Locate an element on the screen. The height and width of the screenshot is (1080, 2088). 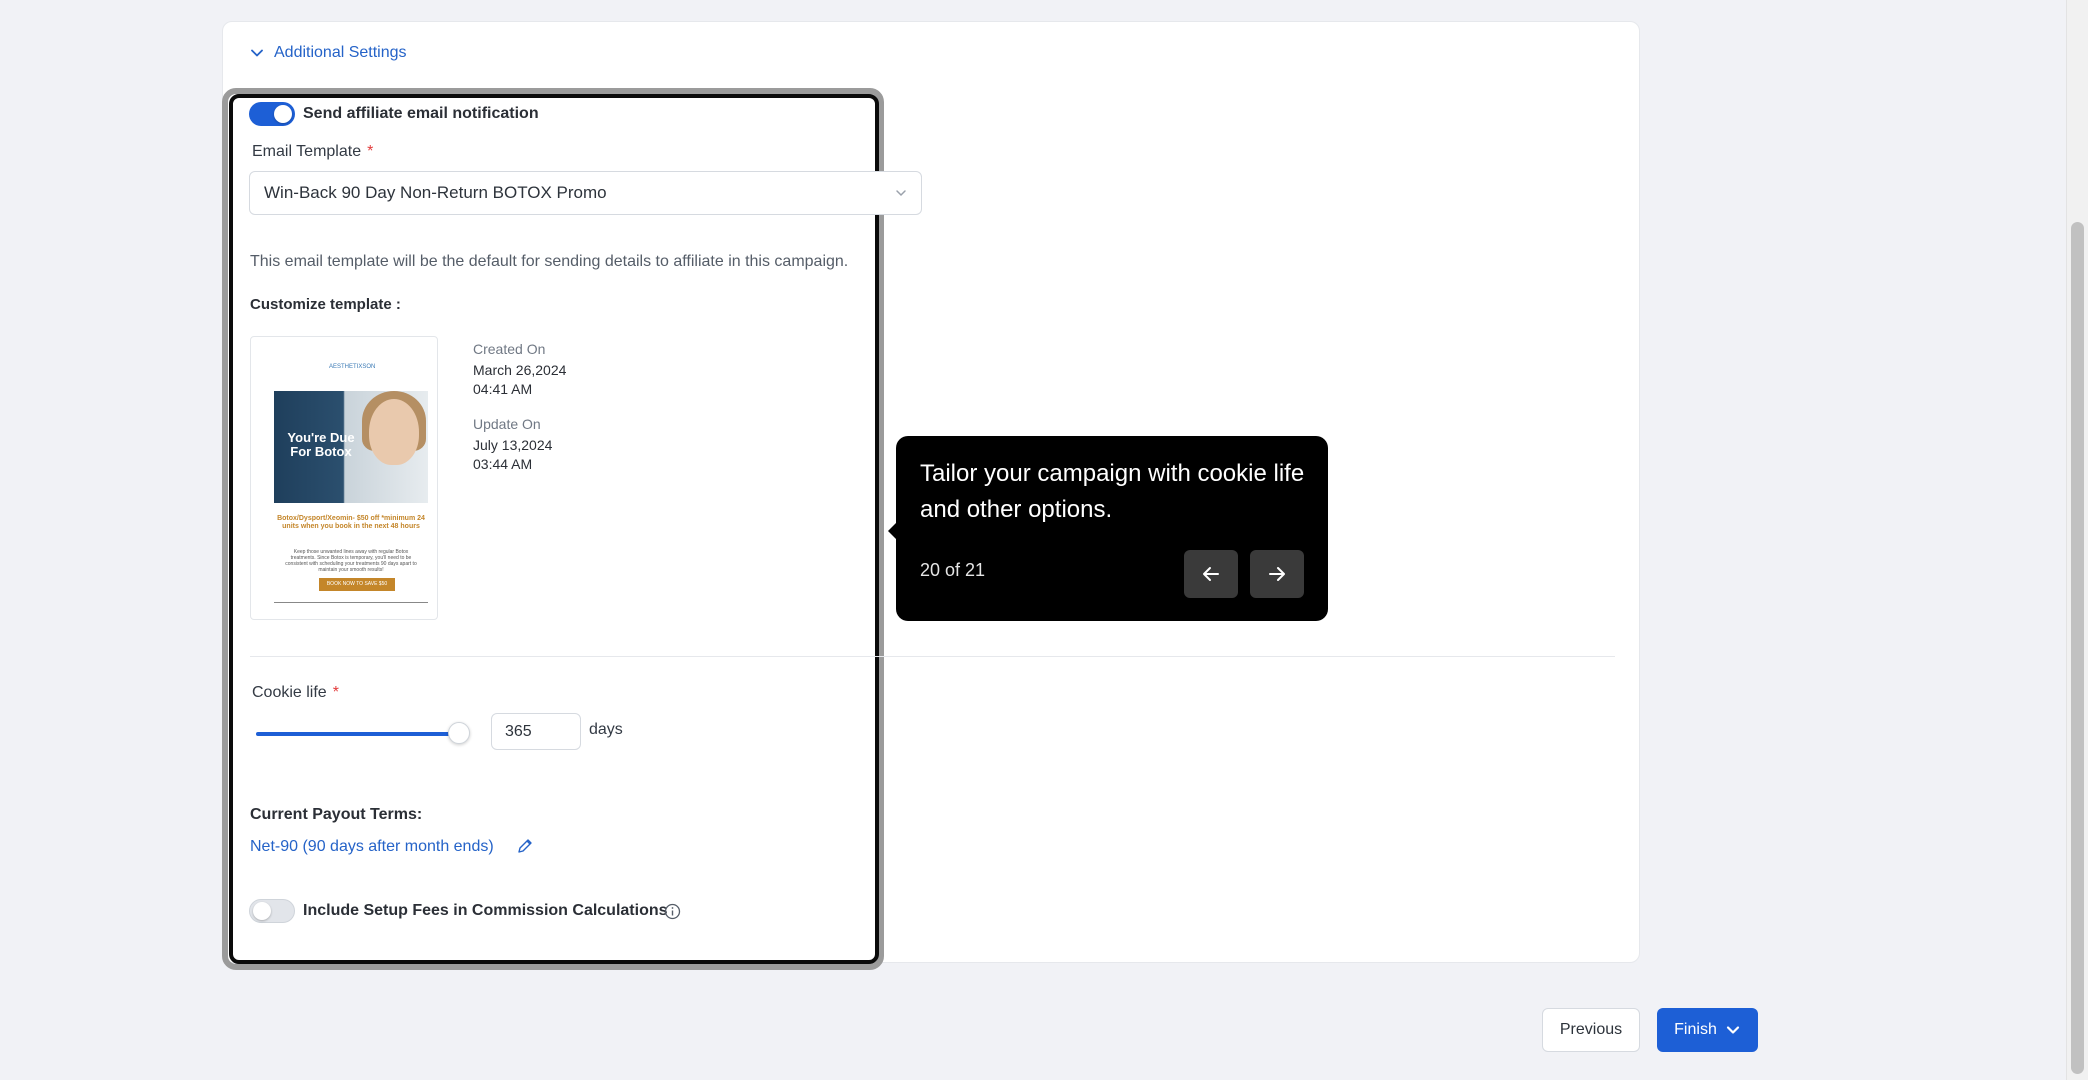
preview-cta: BOOK NOW TO SAVE $50 is located at coordinates (357, 584).